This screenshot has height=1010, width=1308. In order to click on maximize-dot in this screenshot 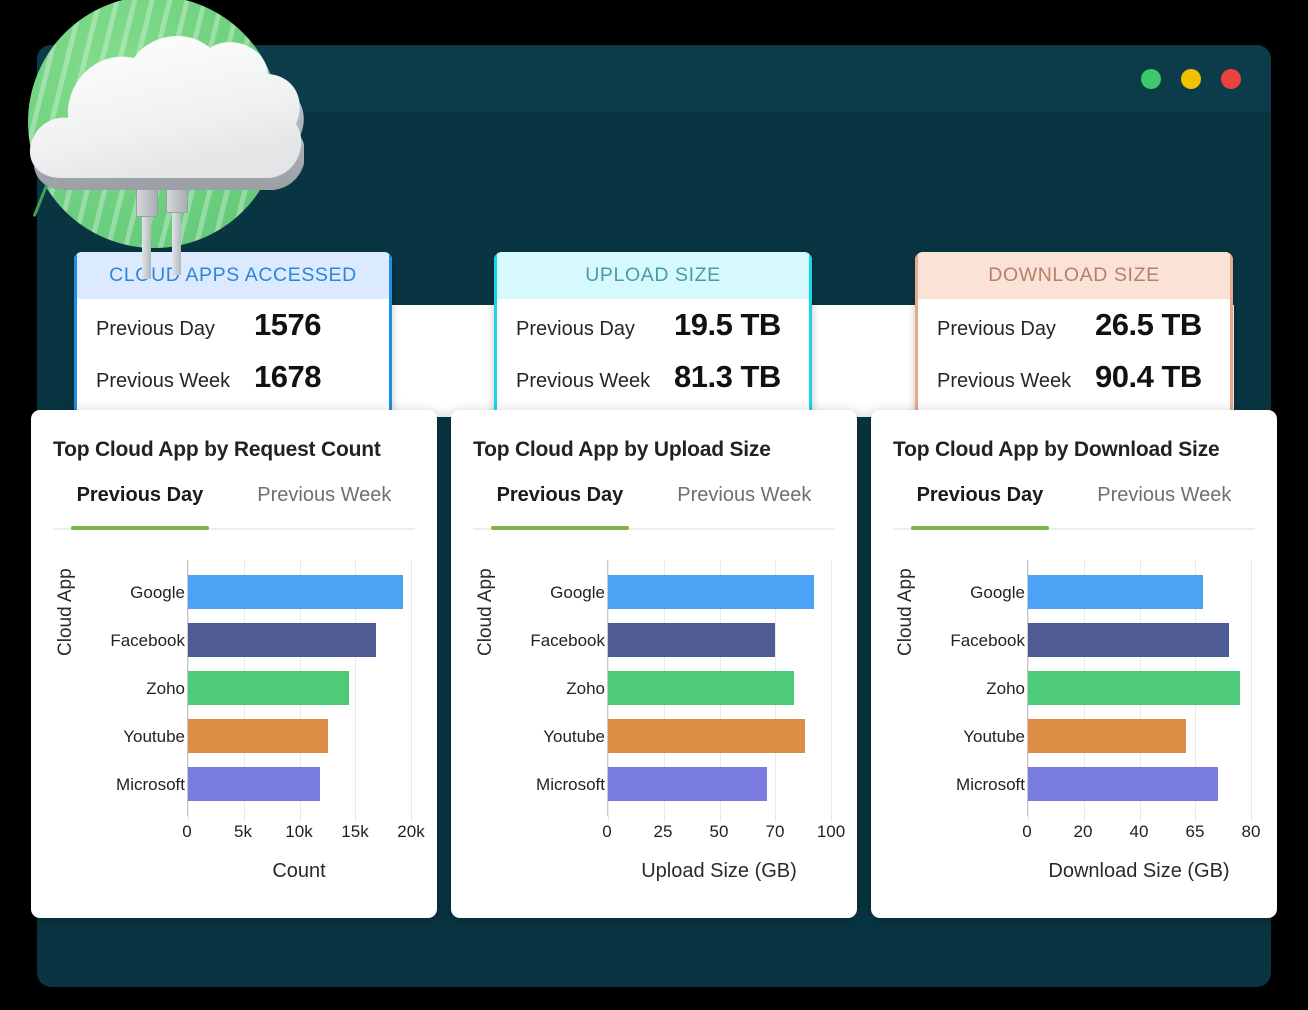, I will do `click(1191, 79)`.